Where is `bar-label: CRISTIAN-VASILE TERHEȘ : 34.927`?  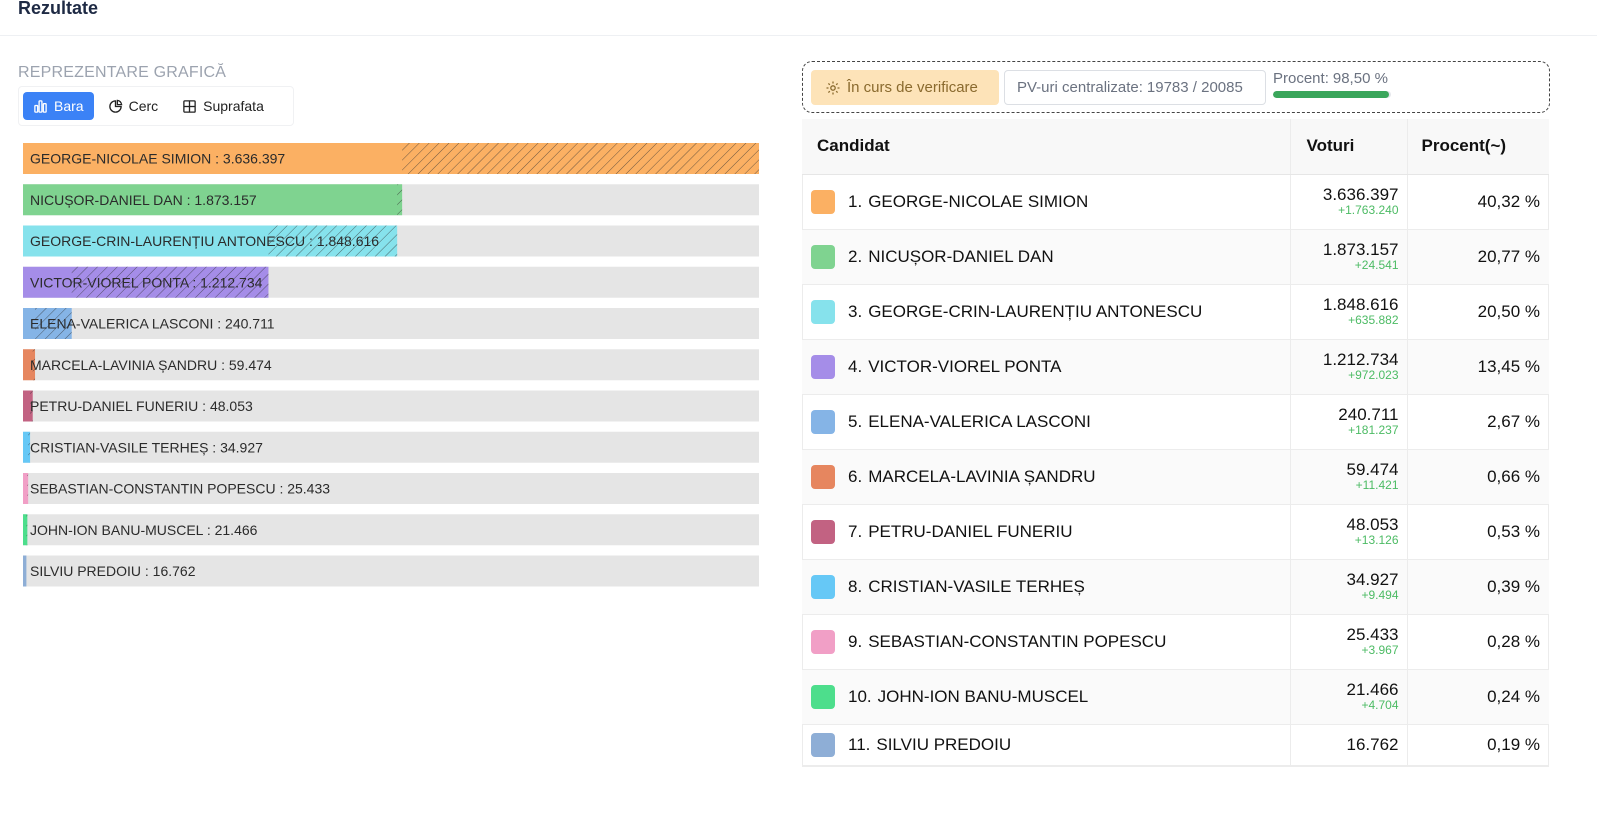 bar-label: CRISTIAN-VASILE TERHEȘ : 34.927 is located at coordinates (146, 447).